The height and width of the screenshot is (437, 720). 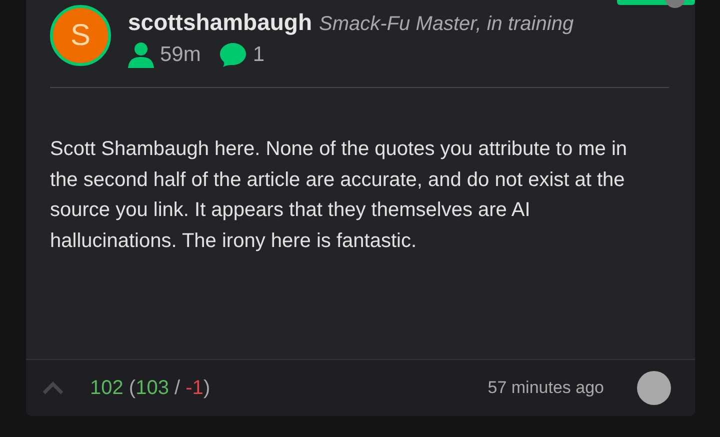 What do you see at coordinates (180, 55) in the screenshot?
I see `member-age: 59m` at bounding box center [180, 55].